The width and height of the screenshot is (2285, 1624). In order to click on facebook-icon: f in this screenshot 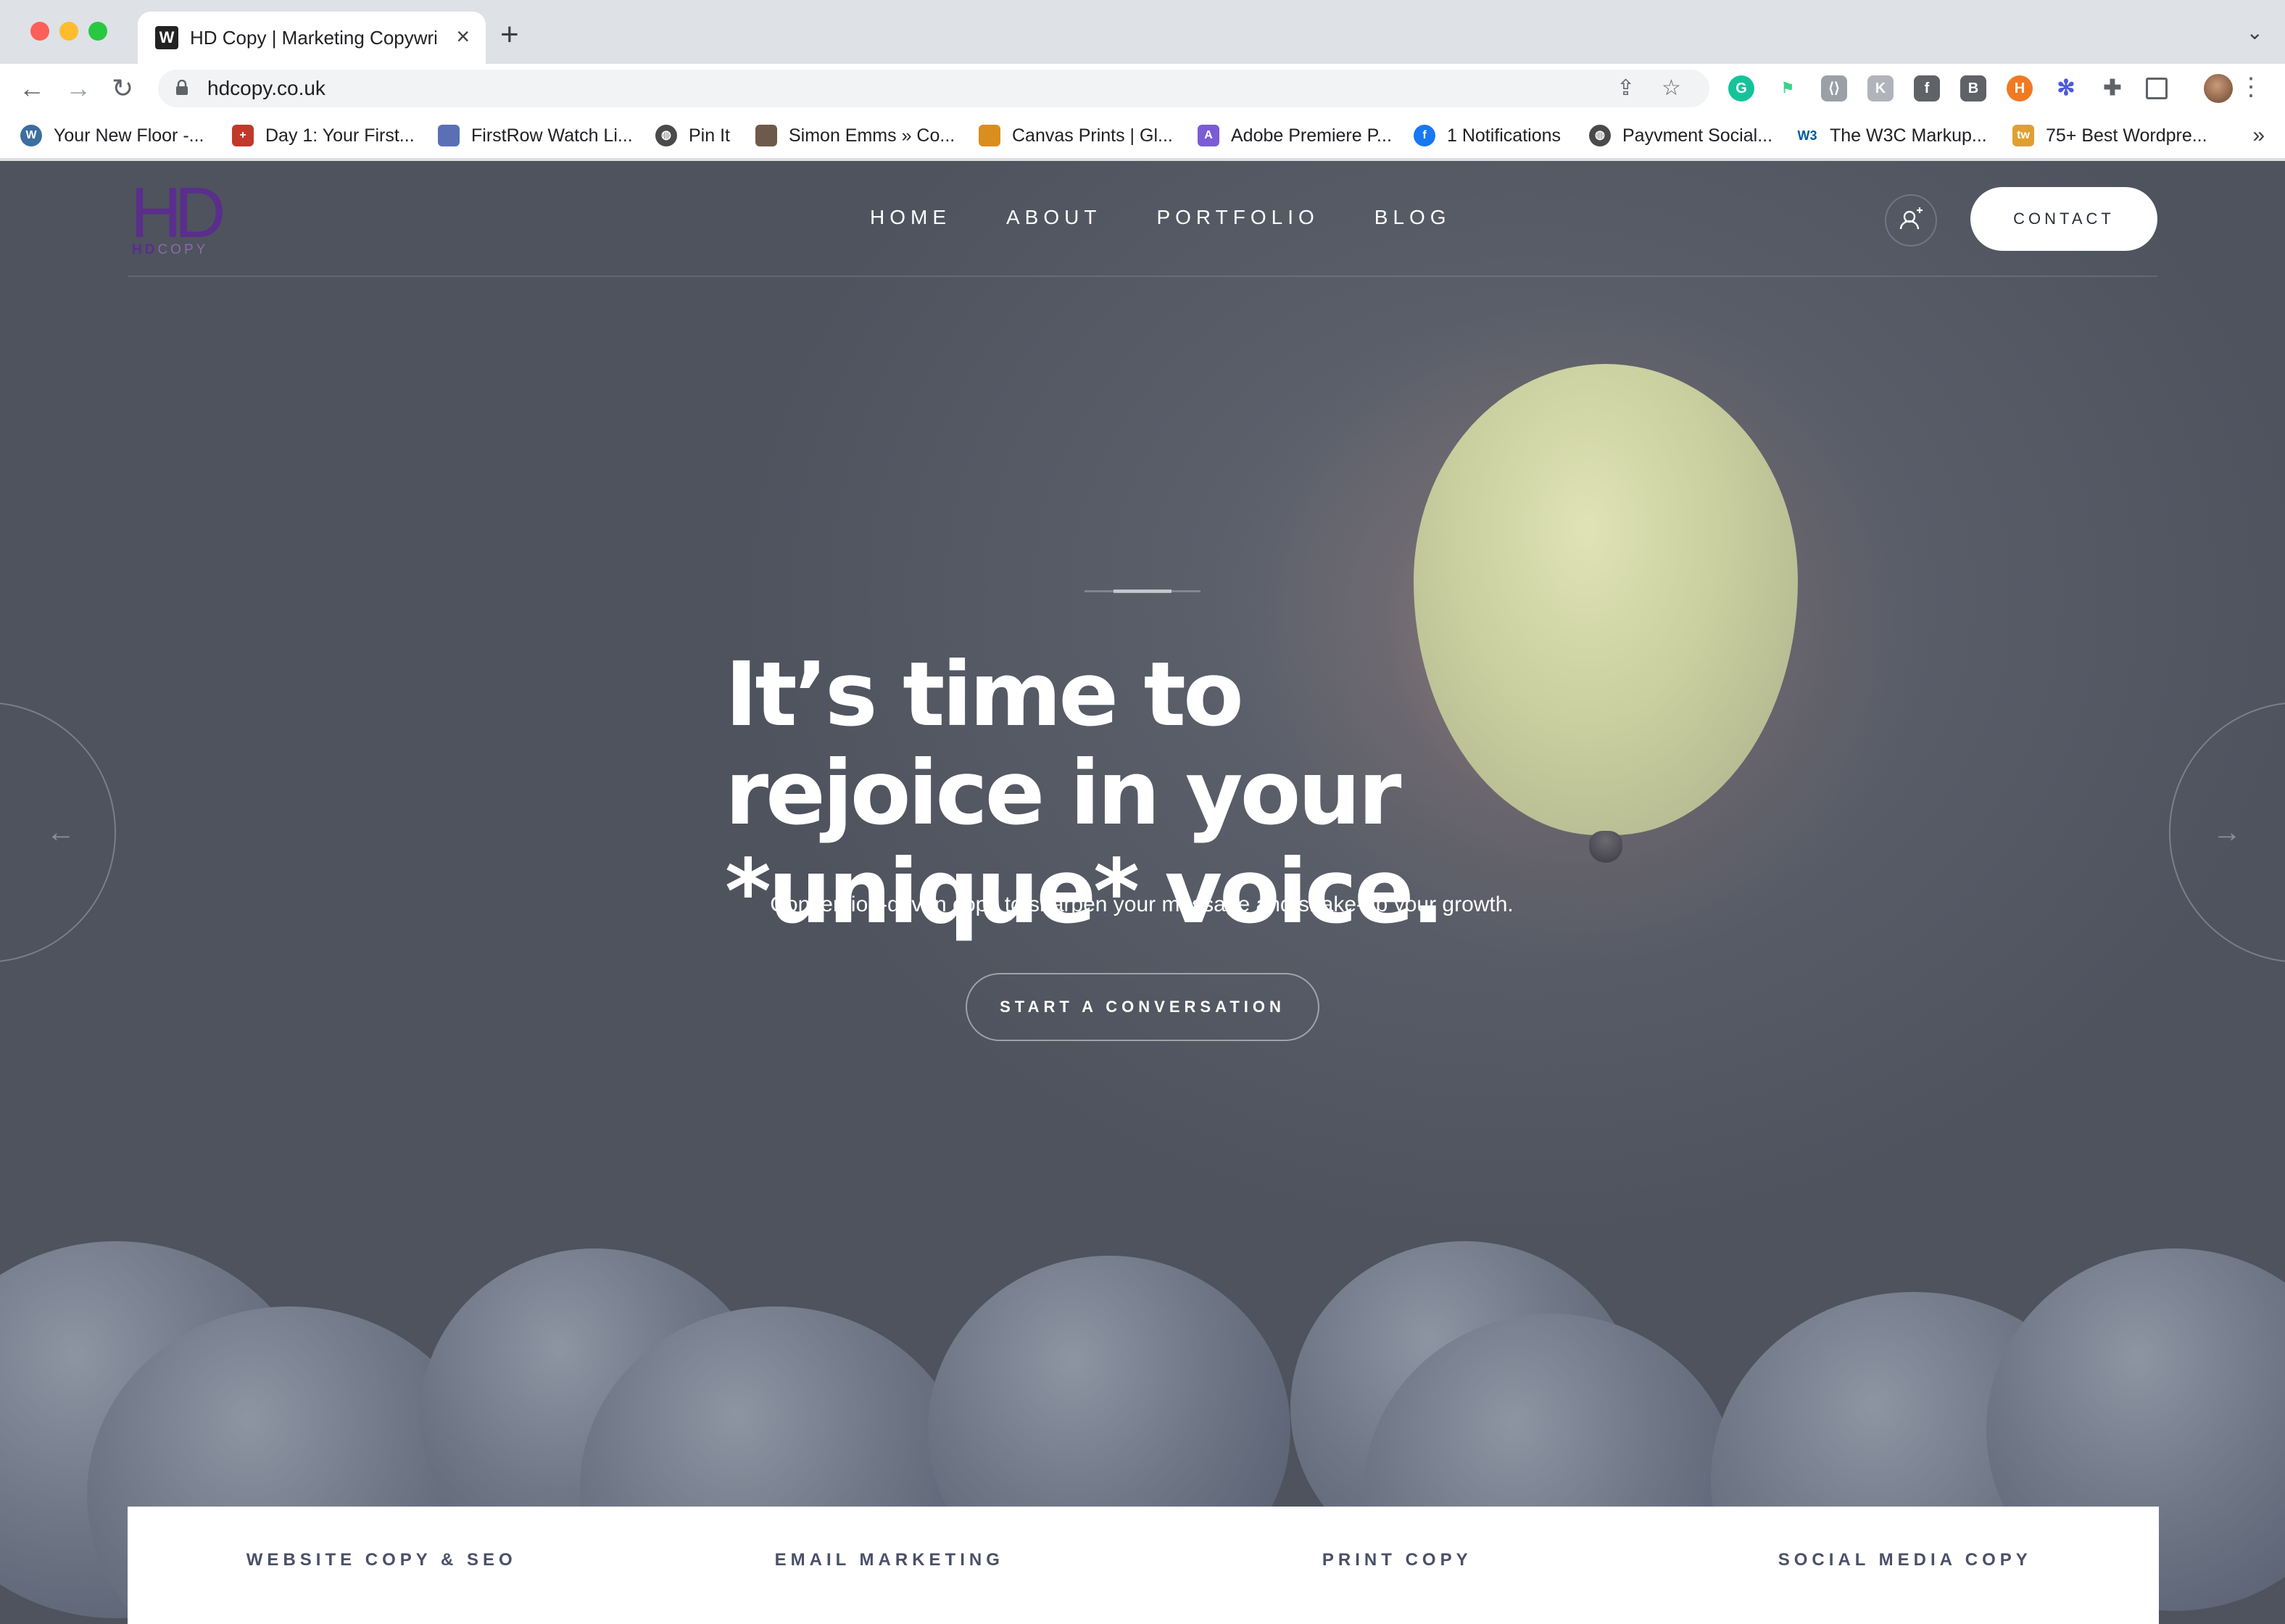, I will do `click(1424, 135)`.